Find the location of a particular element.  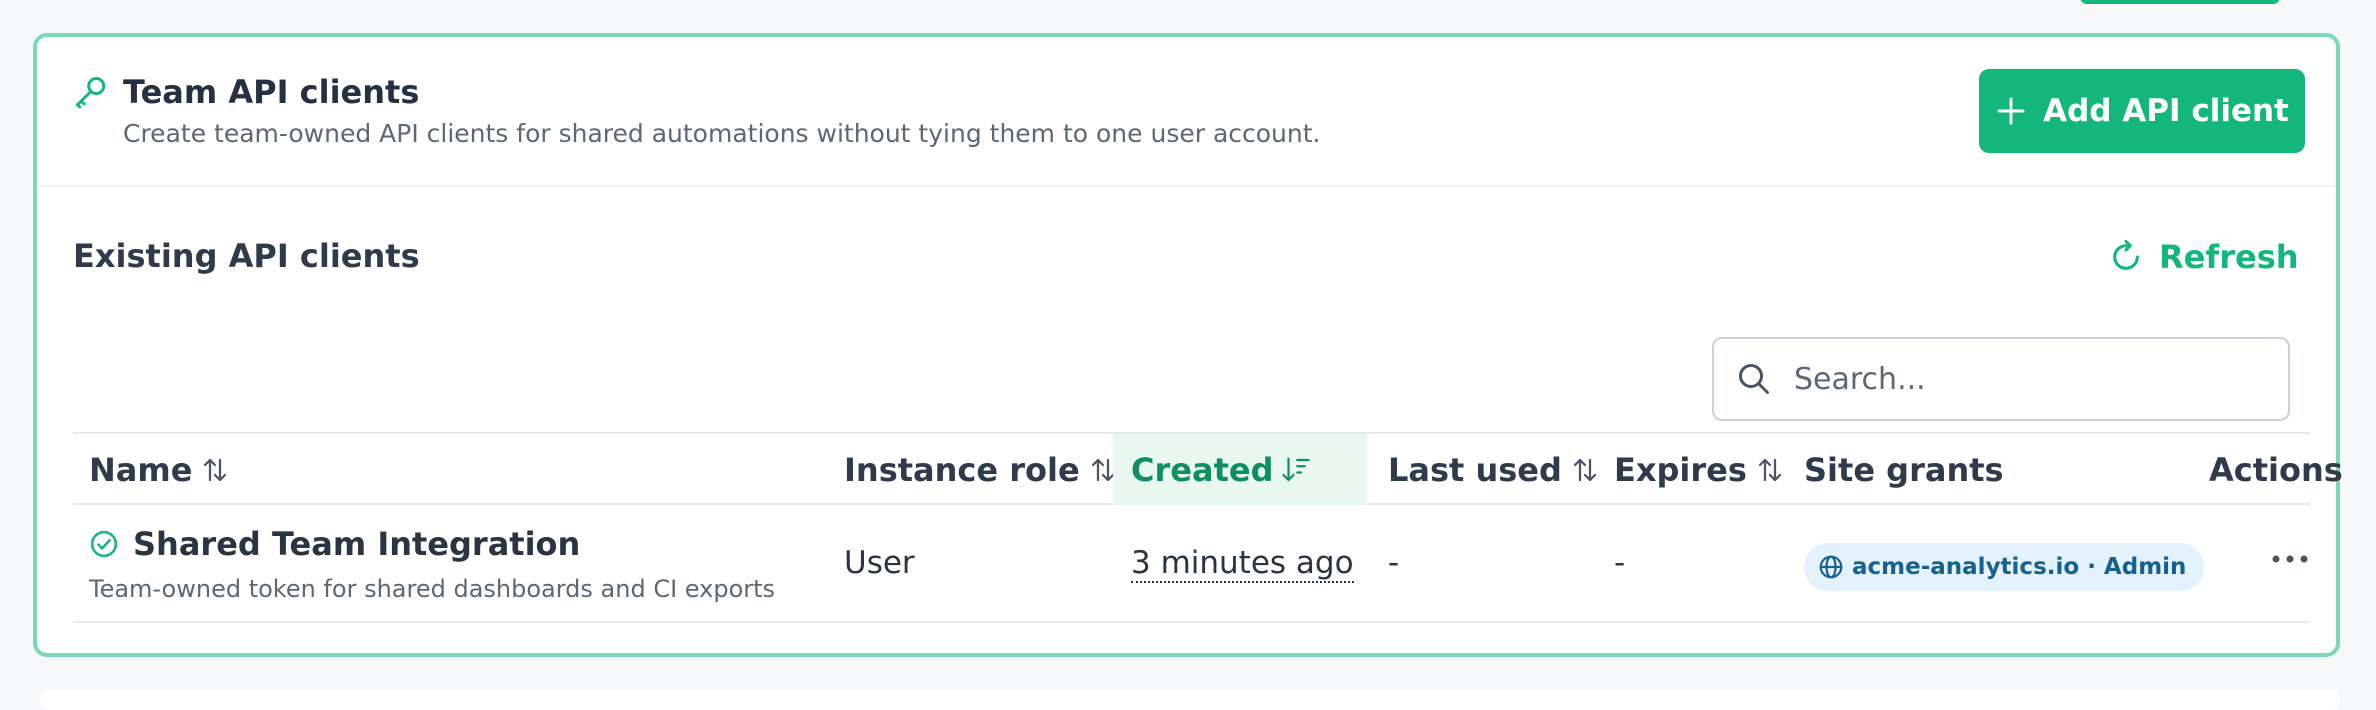

key-icon is located at coordinates (91, 93).